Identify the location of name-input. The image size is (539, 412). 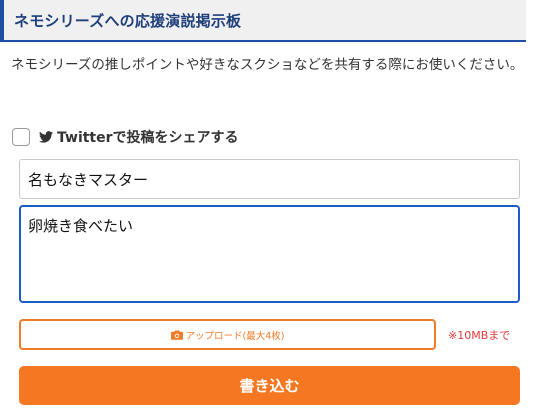
(269, 179).